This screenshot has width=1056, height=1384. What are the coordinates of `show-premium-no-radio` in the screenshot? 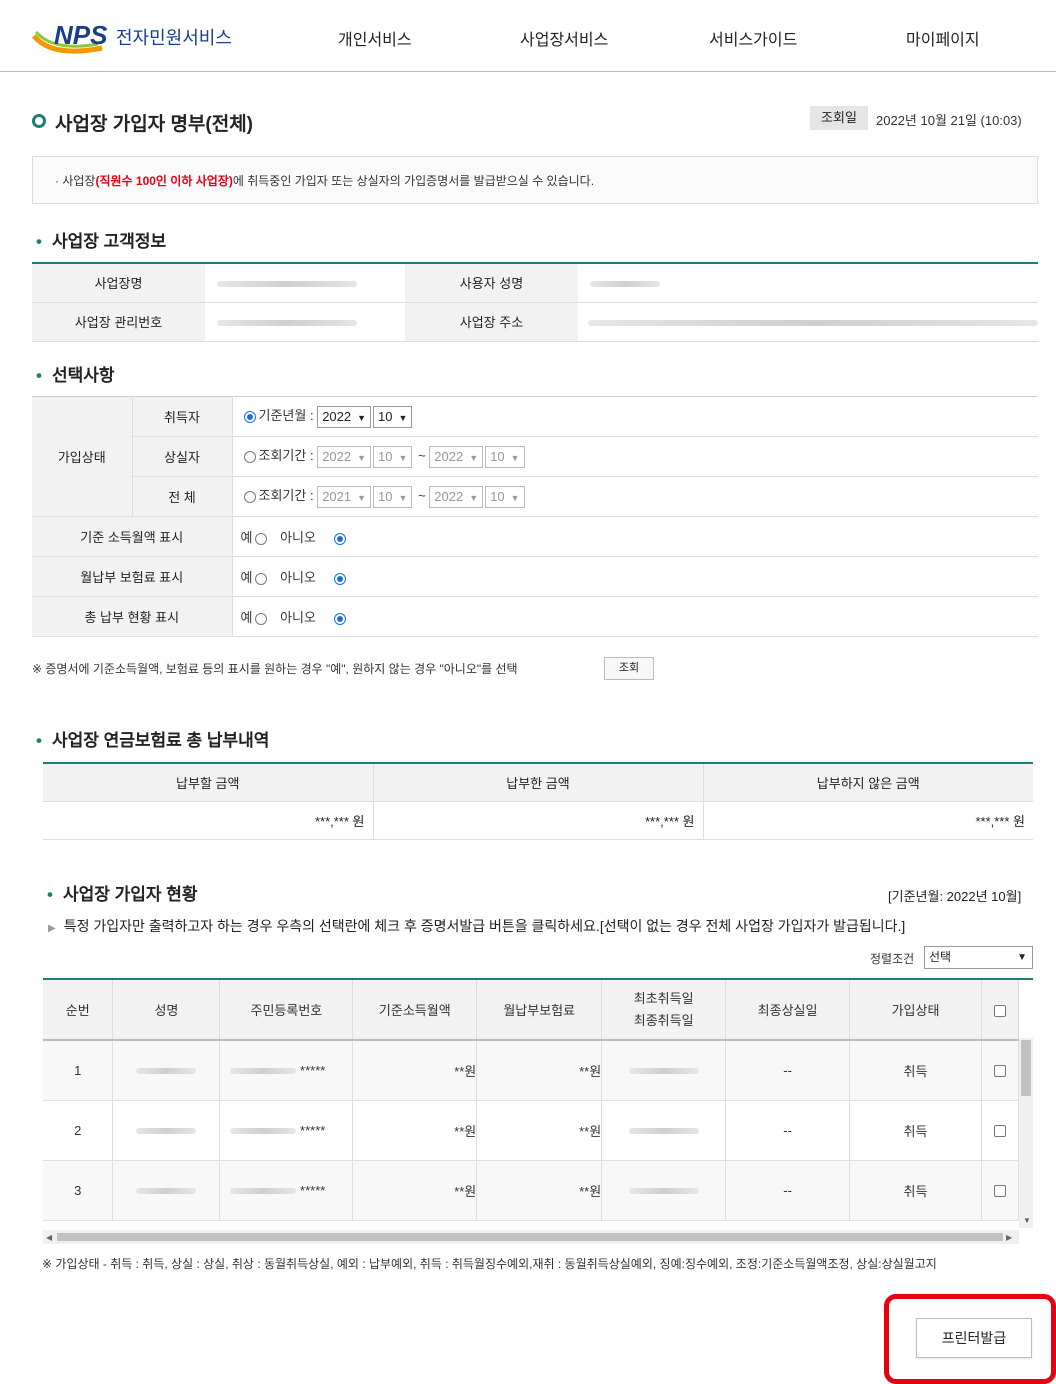 It's located at (339, 578).